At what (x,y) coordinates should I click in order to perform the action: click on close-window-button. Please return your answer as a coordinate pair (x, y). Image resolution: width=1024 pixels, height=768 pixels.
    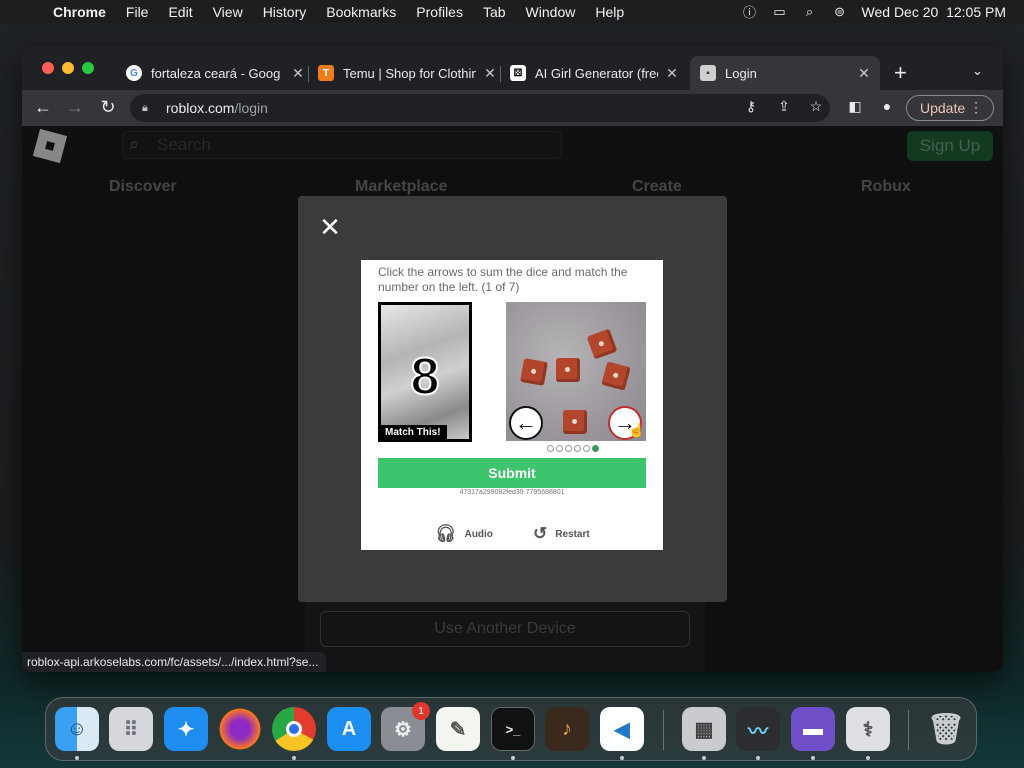
    Looking at the image, I should click on (48, 68).